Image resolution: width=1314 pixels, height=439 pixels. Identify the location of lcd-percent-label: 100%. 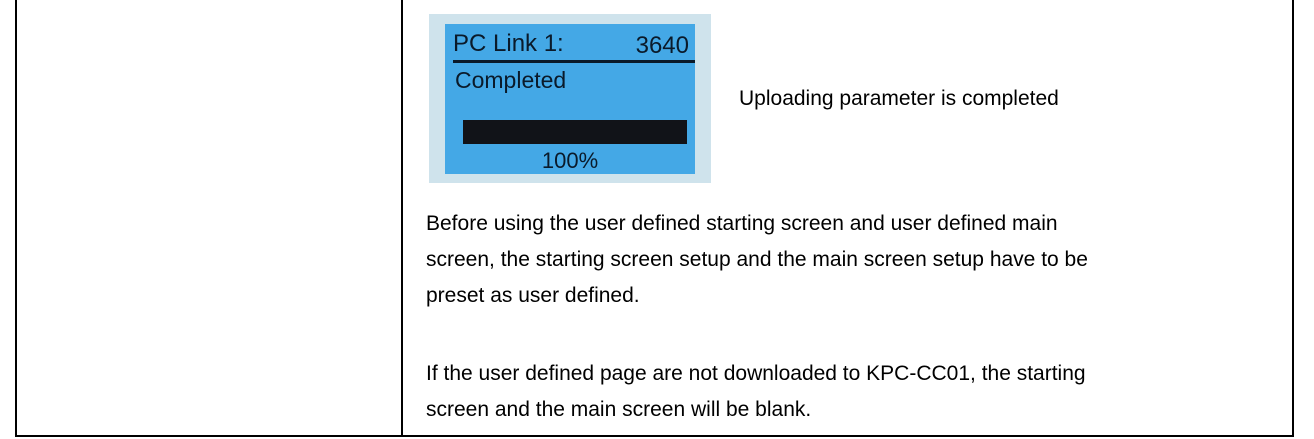
(570, 160).